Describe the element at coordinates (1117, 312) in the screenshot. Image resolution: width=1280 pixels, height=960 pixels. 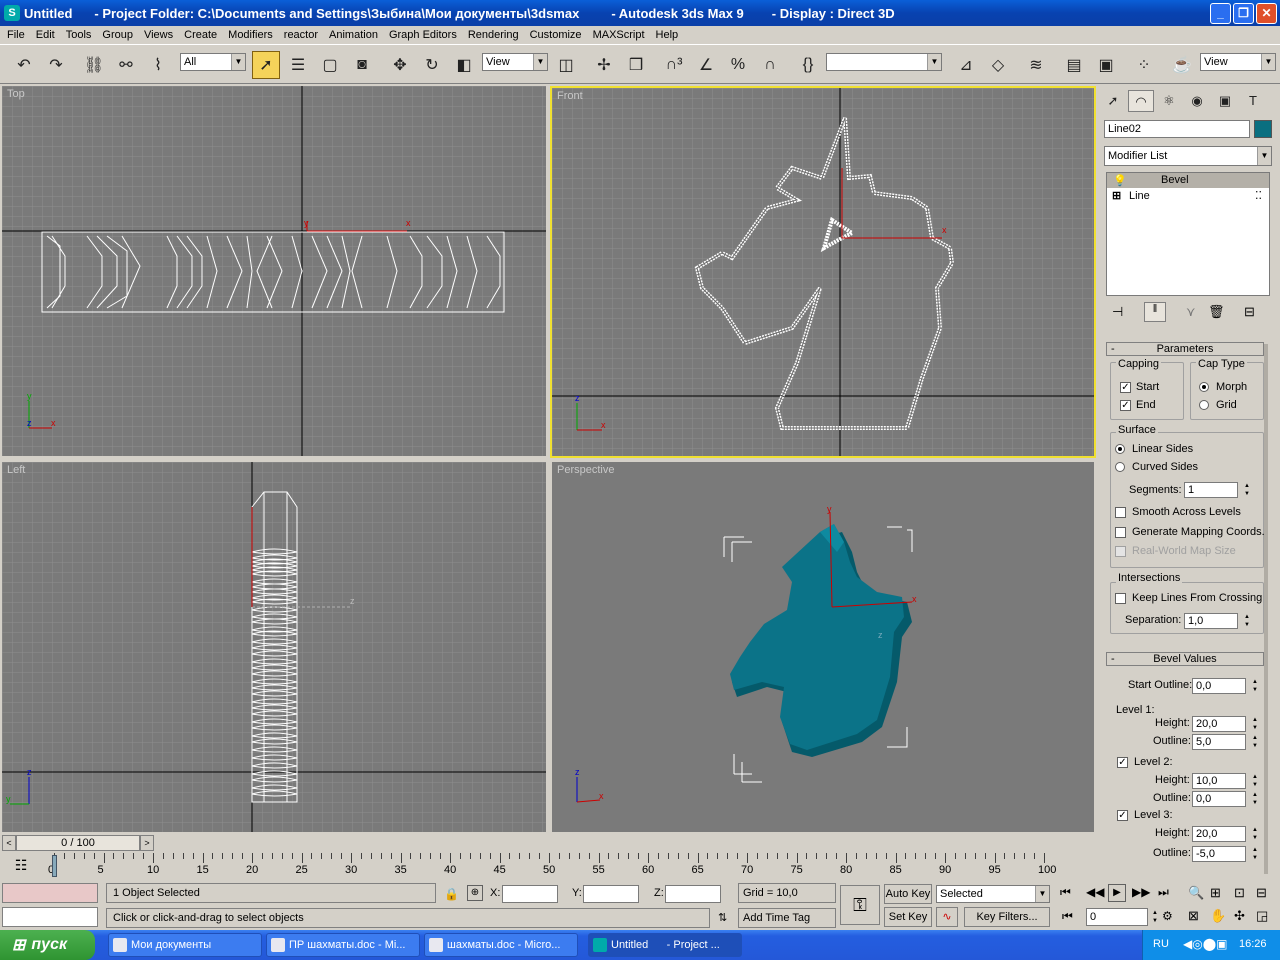
I see `pin-stack-icon: ⊣` at that location.